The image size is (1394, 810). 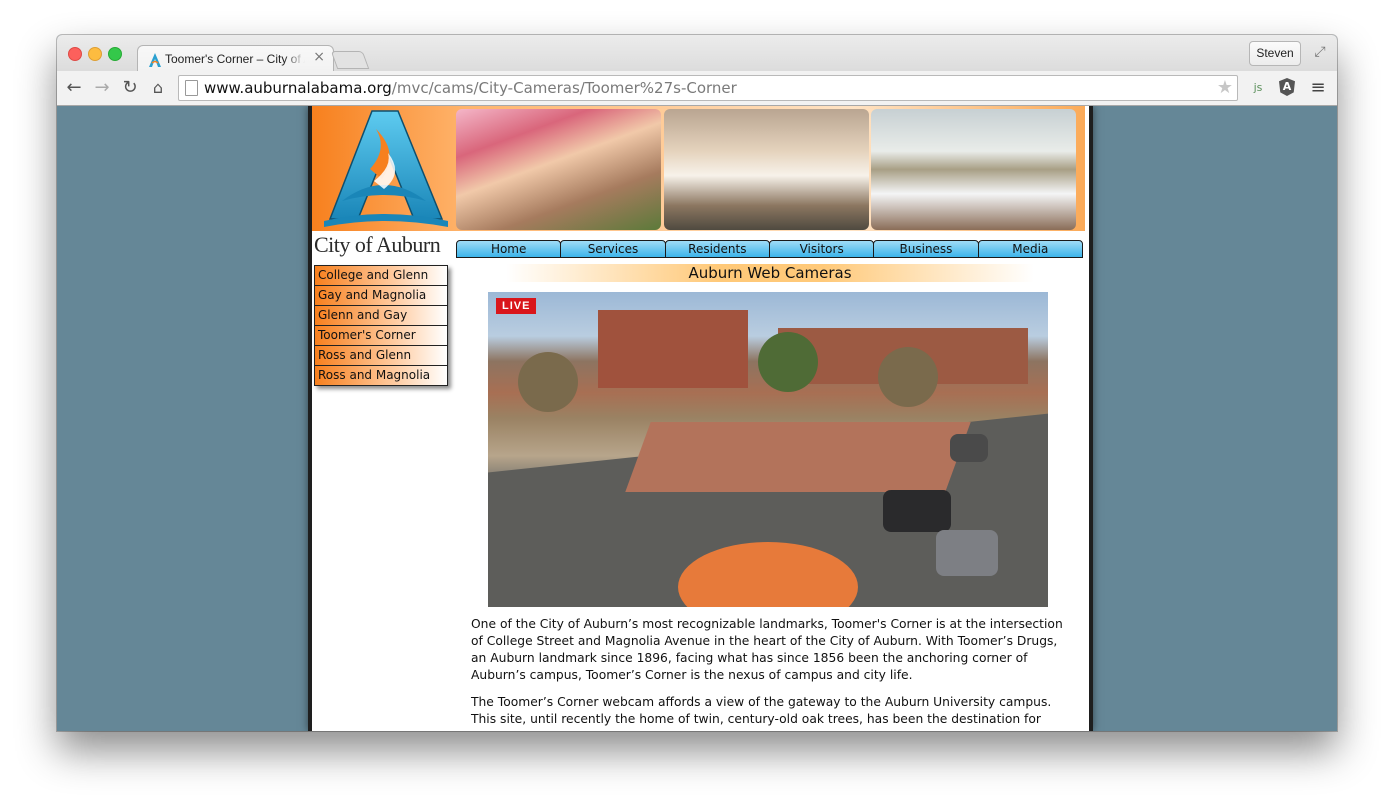 What do you see at coordinates (381, 296) in the screenshot?
I see `sidebar-item-gay-and-magnolia: Gay and Magnolia` at bounding box center [381, 296].